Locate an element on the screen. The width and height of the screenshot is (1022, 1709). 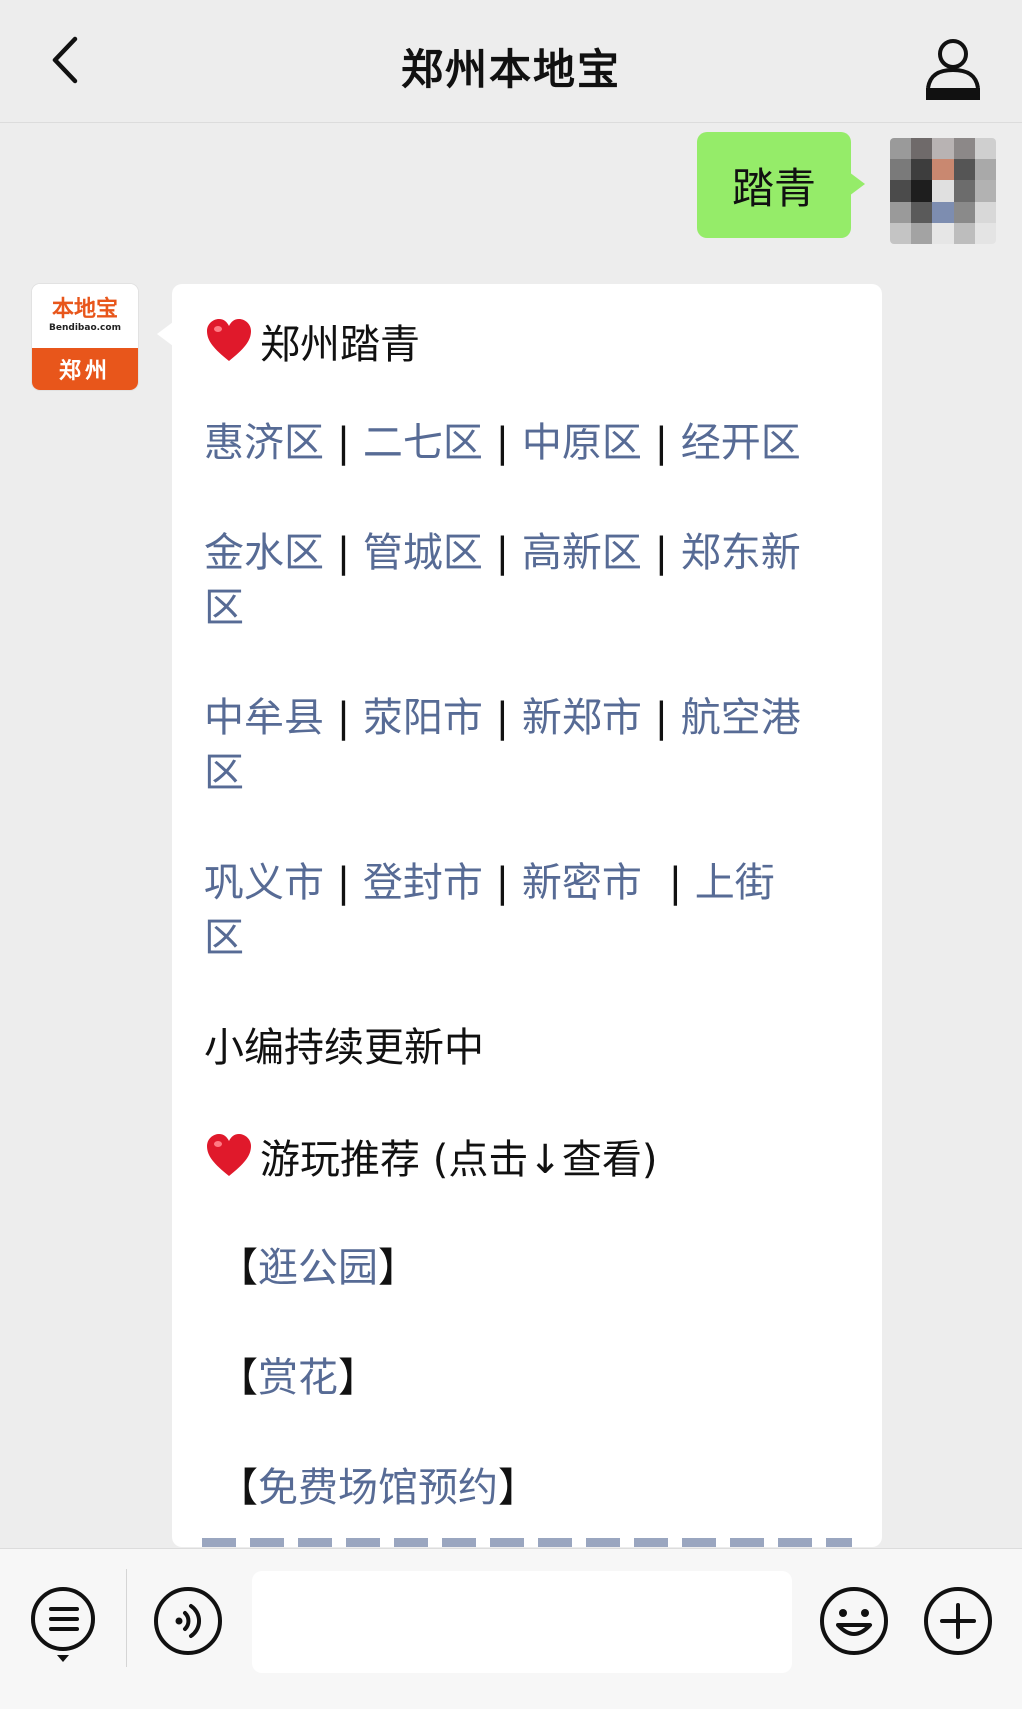
voice-button is located at coordinates (188, 1621).